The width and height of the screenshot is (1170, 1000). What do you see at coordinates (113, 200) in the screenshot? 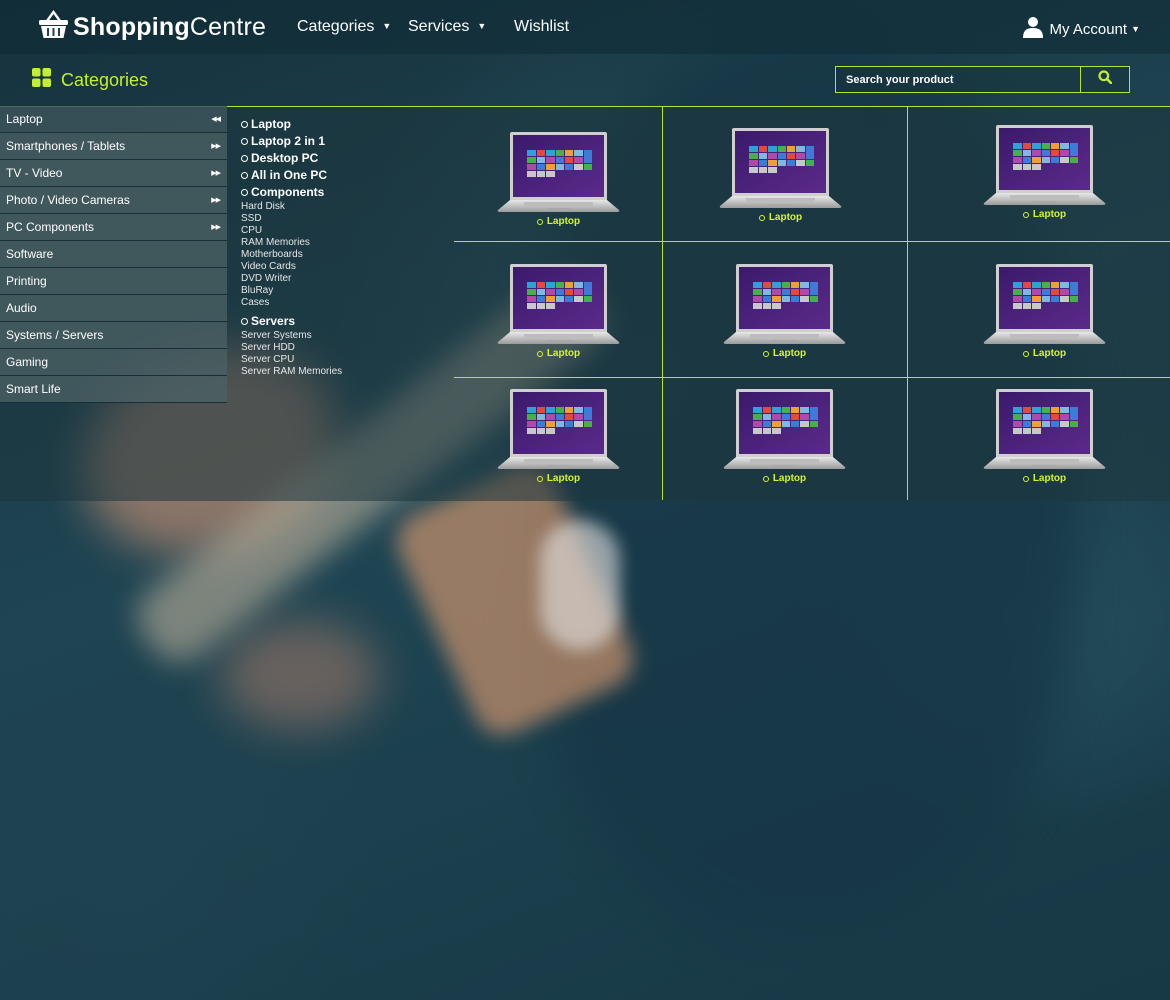
I see `sidebar-item-photo-video-cameras: Photo / Video Cameras ▶▶` at bounding box center [113, 200].